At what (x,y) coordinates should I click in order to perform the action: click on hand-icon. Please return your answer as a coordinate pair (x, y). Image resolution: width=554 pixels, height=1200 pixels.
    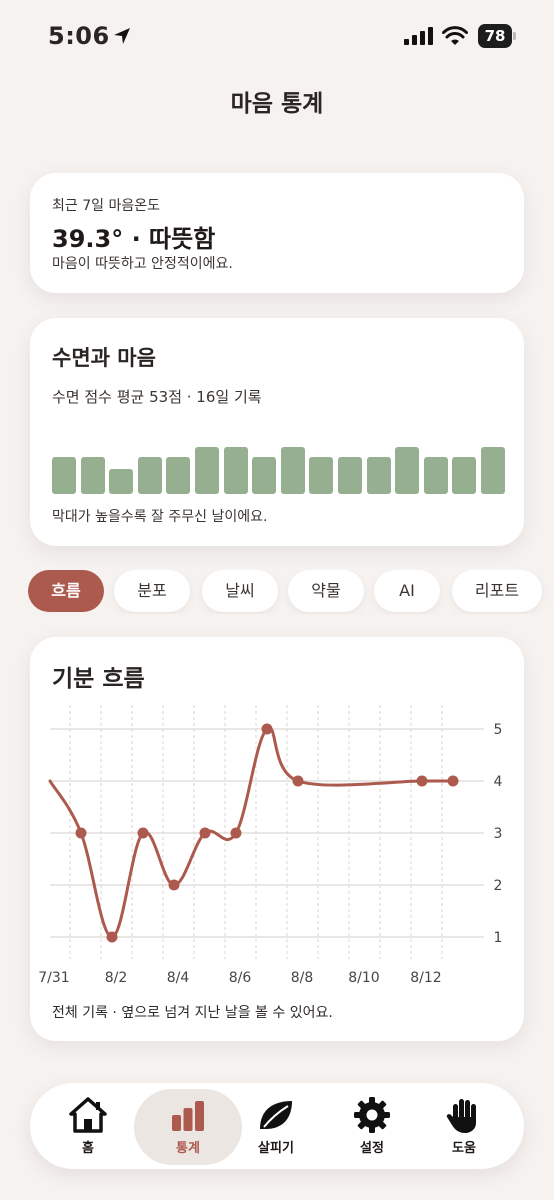
    Looking at the image, I should click on (464, 1115).